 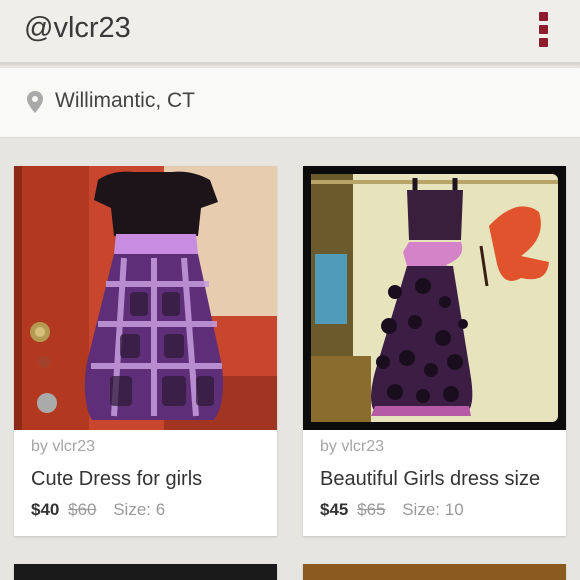 I want to click on listing-price: $45, so click(x=334, y=509).